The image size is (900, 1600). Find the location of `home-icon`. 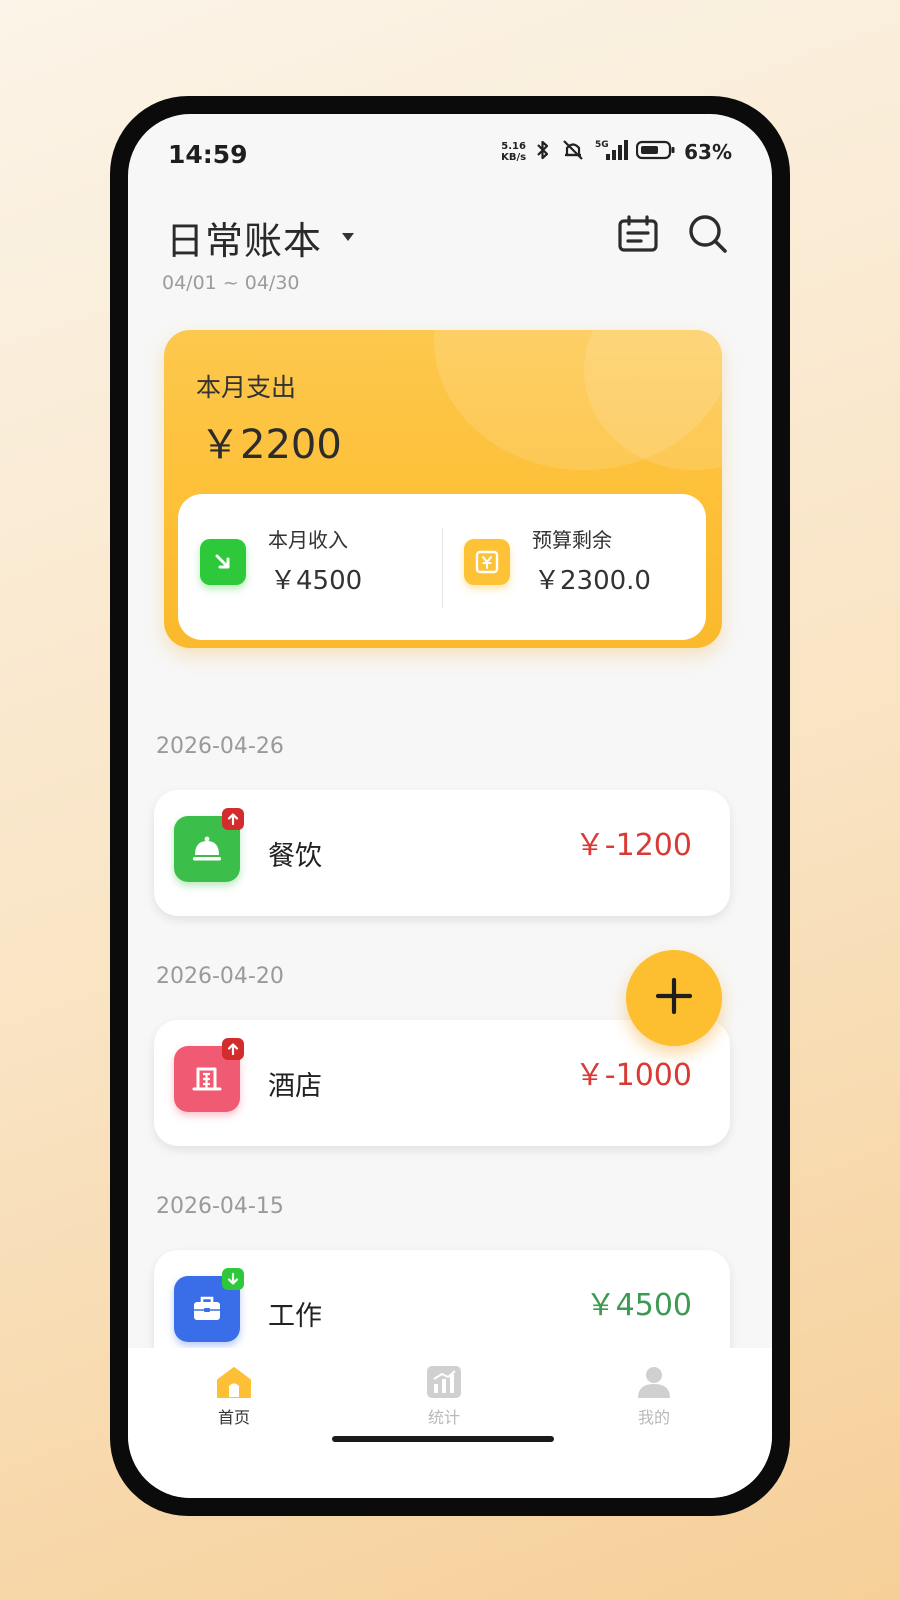

home-icon is located at coordinates (234, 1382).